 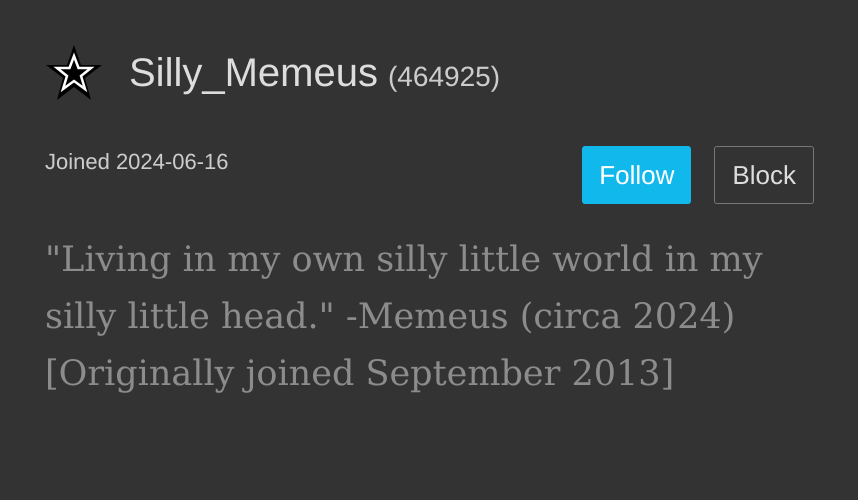 What do you see at coordinates (137, 162) in the screenshot?
I see `joined-date: Joined 2024-06-16` at bounding box center [137, 162].